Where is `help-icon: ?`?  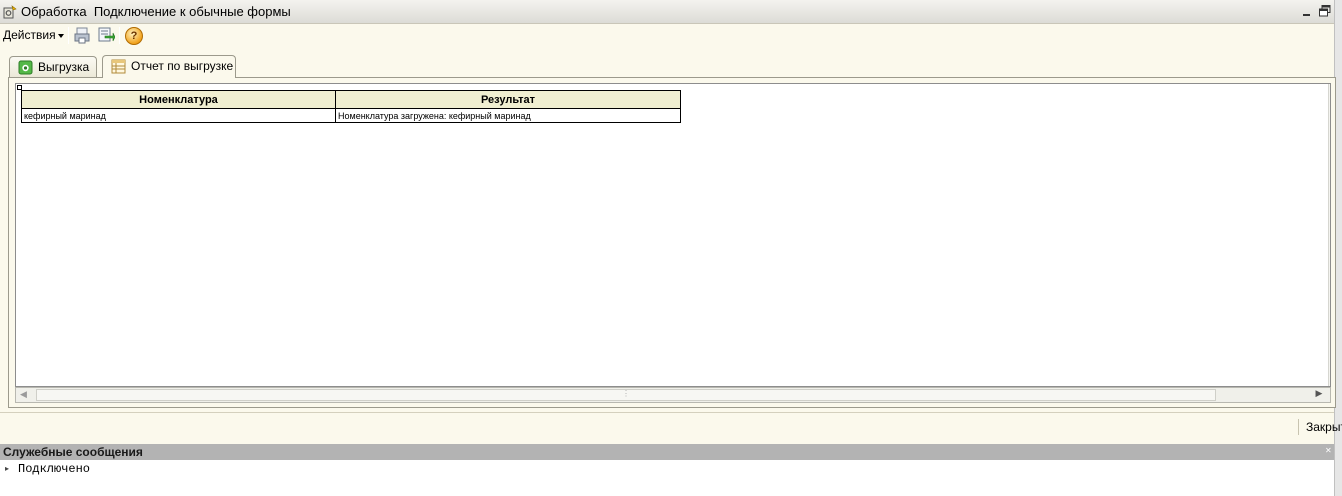 help-icon: ? is located at coordinates (134, 36).